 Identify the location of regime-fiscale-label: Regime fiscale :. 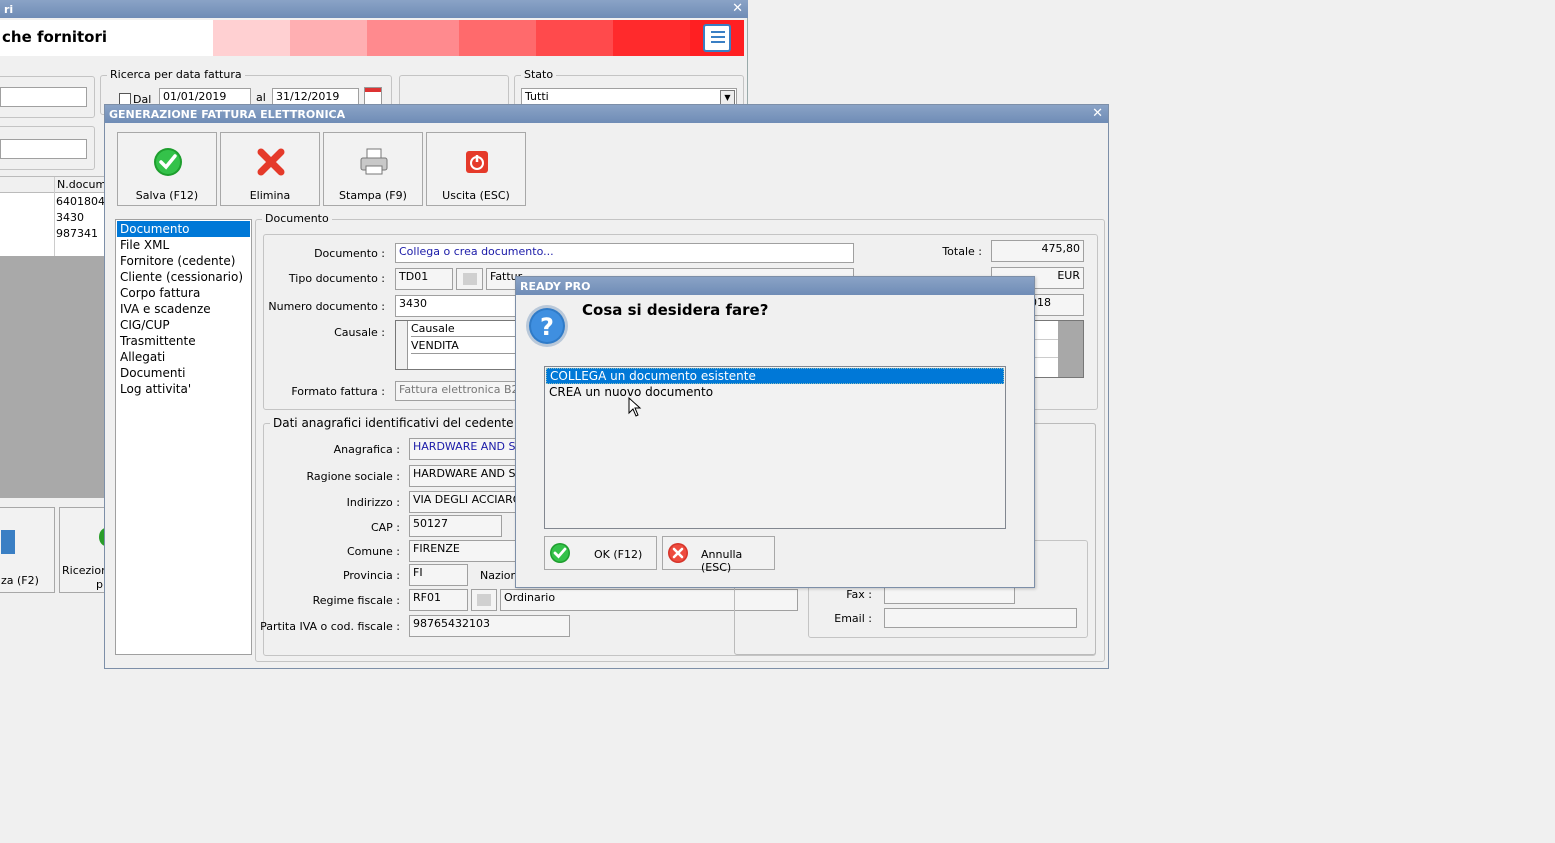
(356, 600).